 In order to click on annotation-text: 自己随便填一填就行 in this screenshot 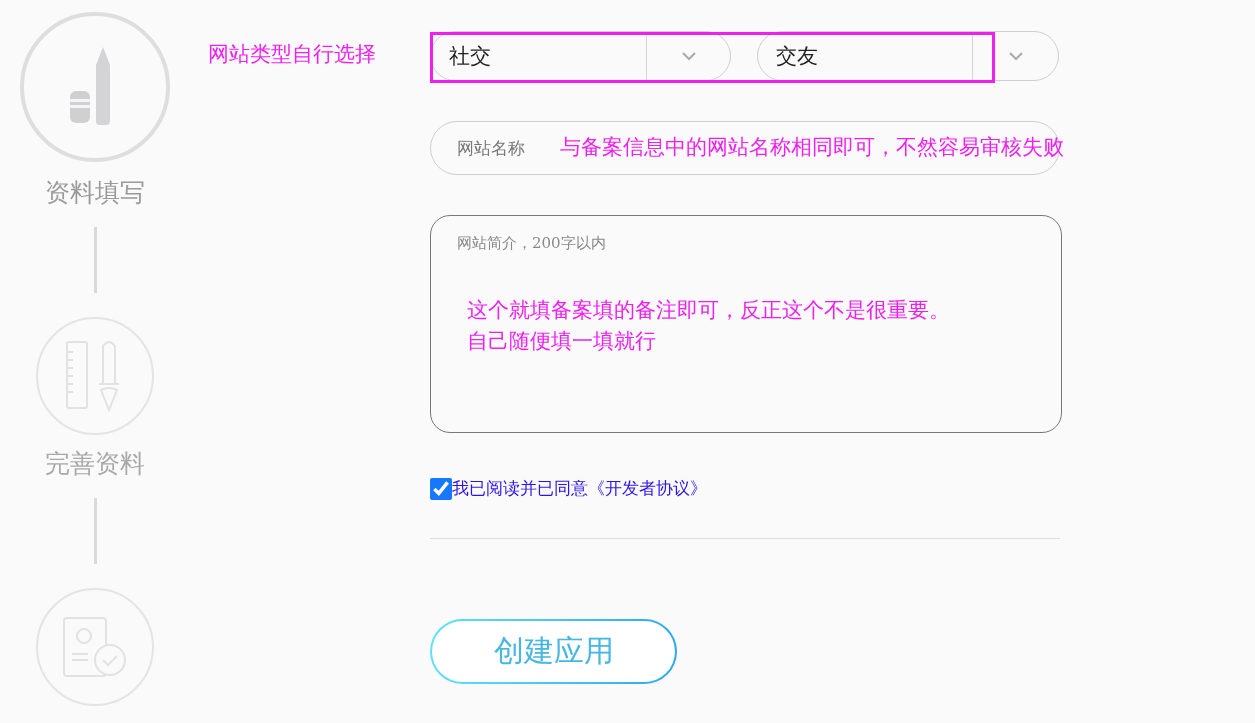, I will do `click(562, 341)`.